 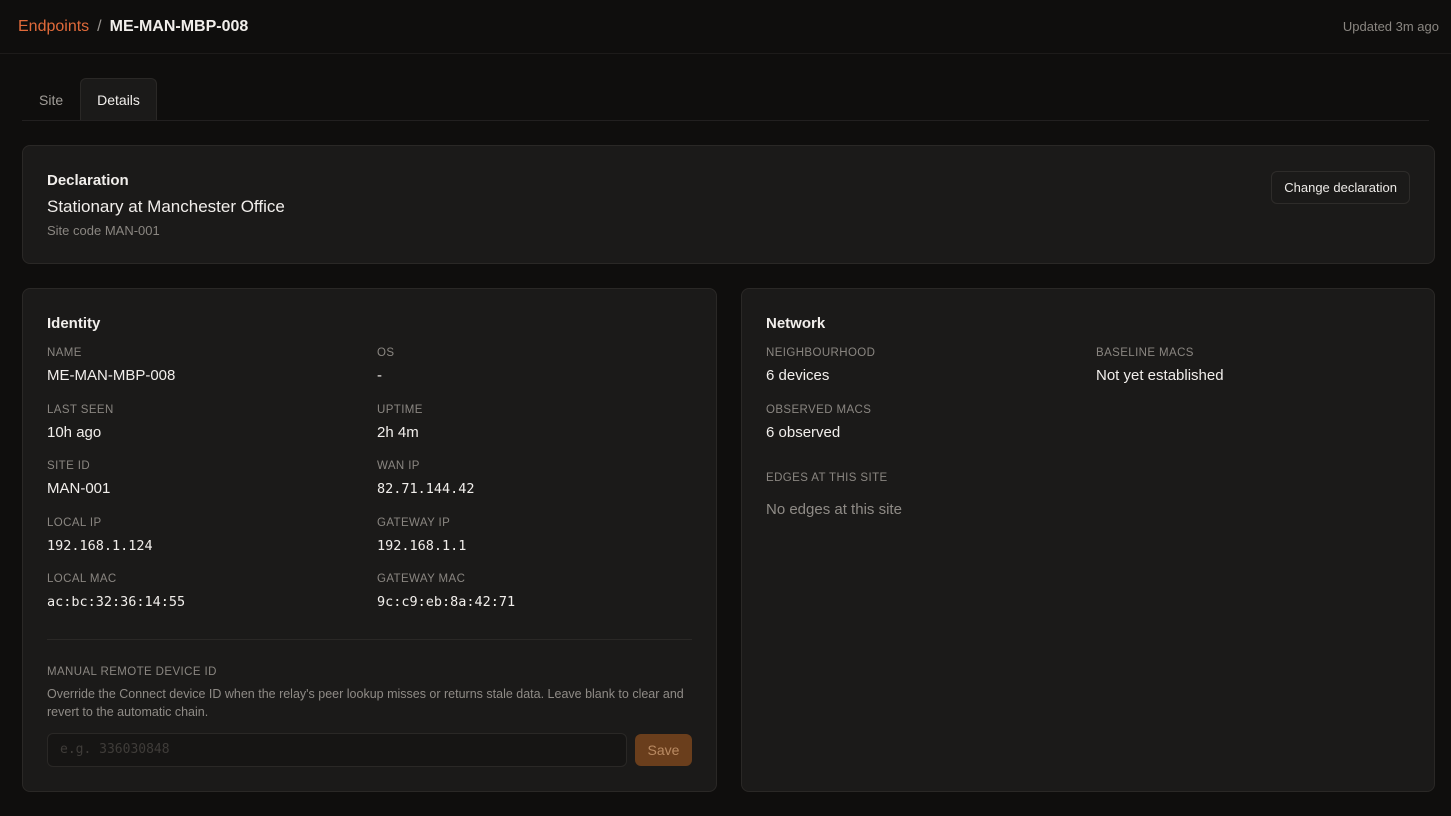 I want to click on declaration-site-code: Site code MAN-001, so click(x=103, y=230).